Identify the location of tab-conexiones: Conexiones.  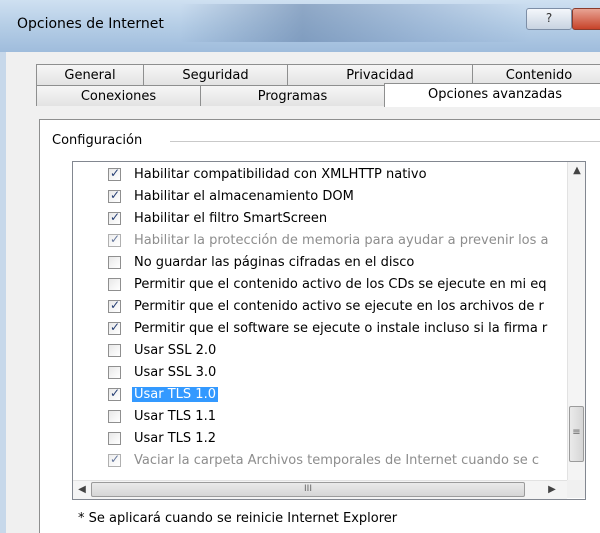
(118, 95).